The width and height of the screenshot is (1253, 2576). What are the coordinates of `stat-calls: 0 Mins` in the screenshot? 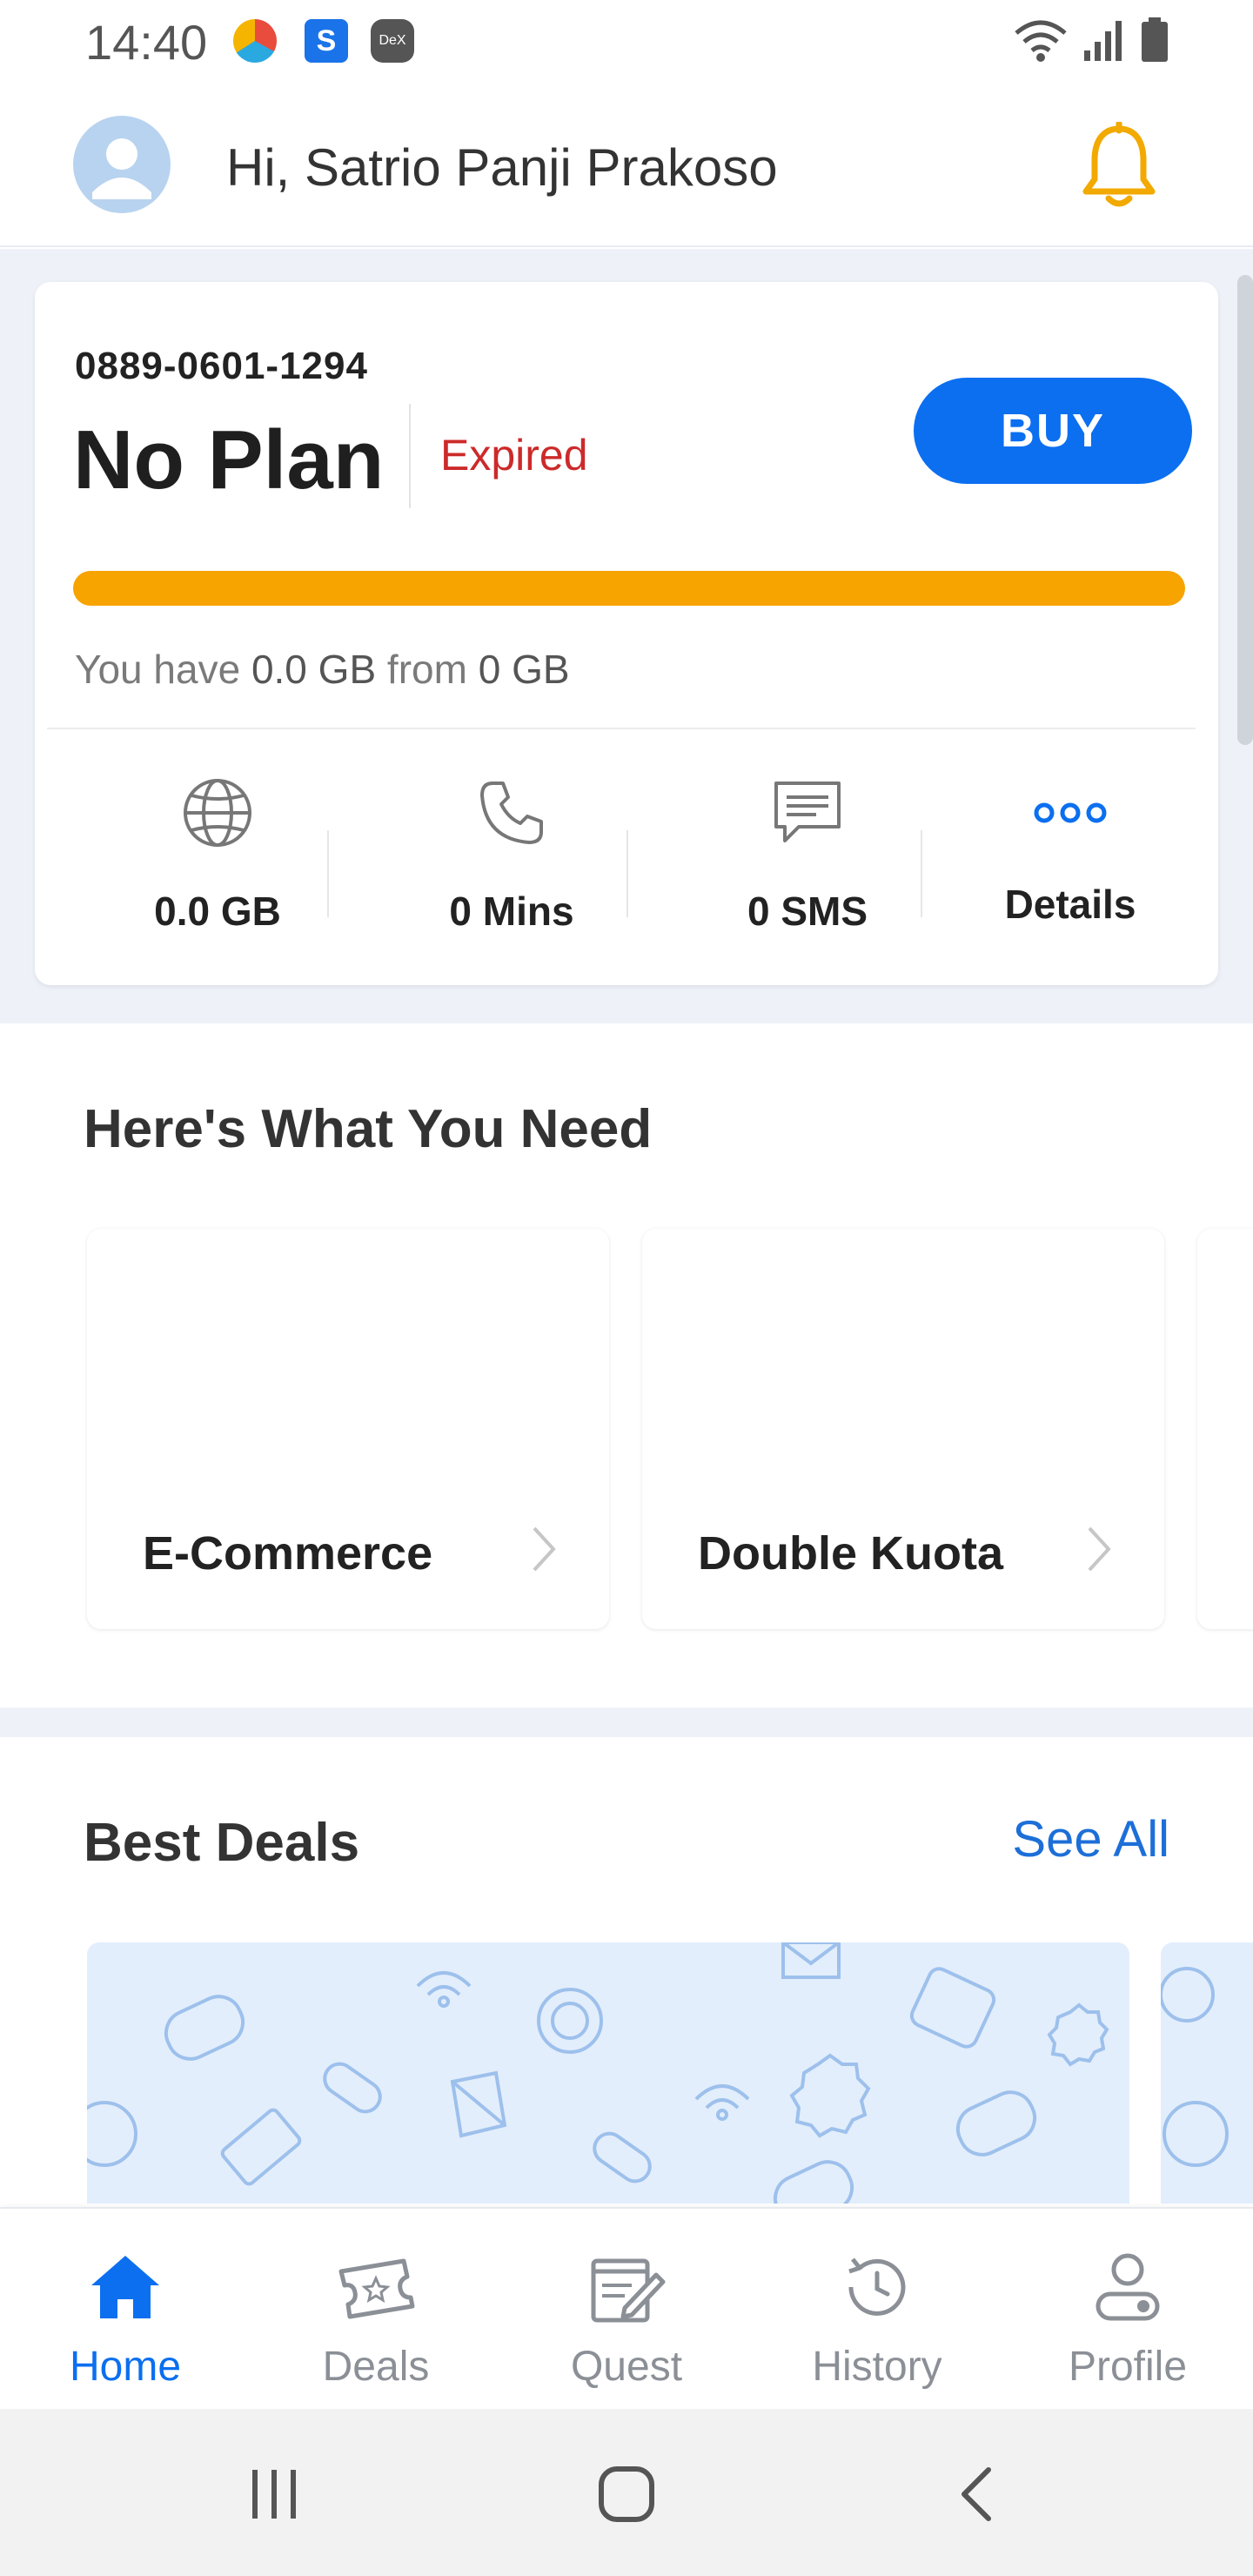 It's located at (511, 852).